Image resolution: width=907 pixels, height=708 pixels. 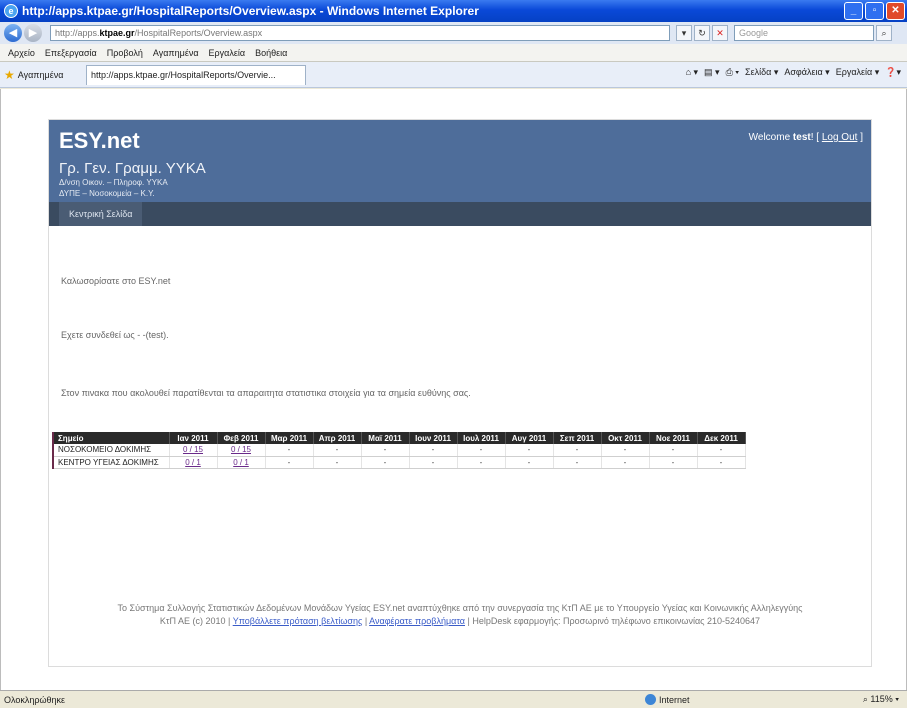 I want to click on site-brand: ESY.net, so click(x=99, y=140).